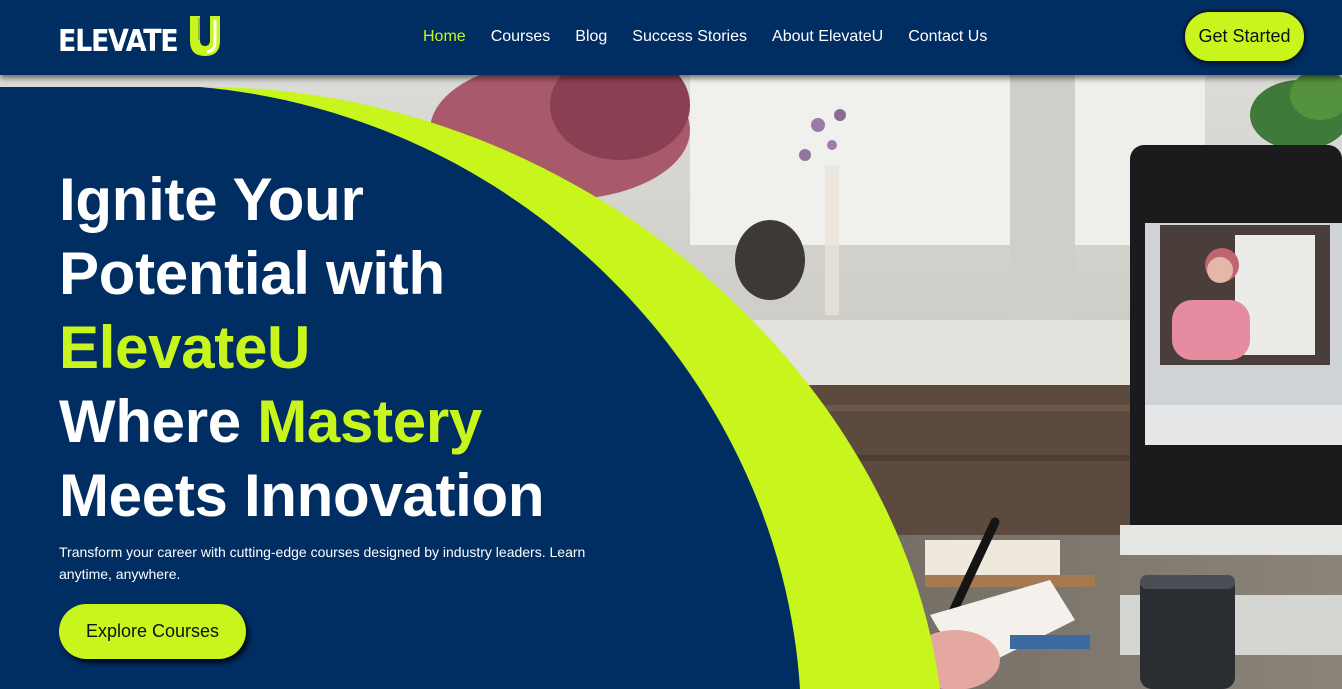 The width and height of the screenshot is (1342, 689). I want to click on logo-u-icon, so click(204, 36).